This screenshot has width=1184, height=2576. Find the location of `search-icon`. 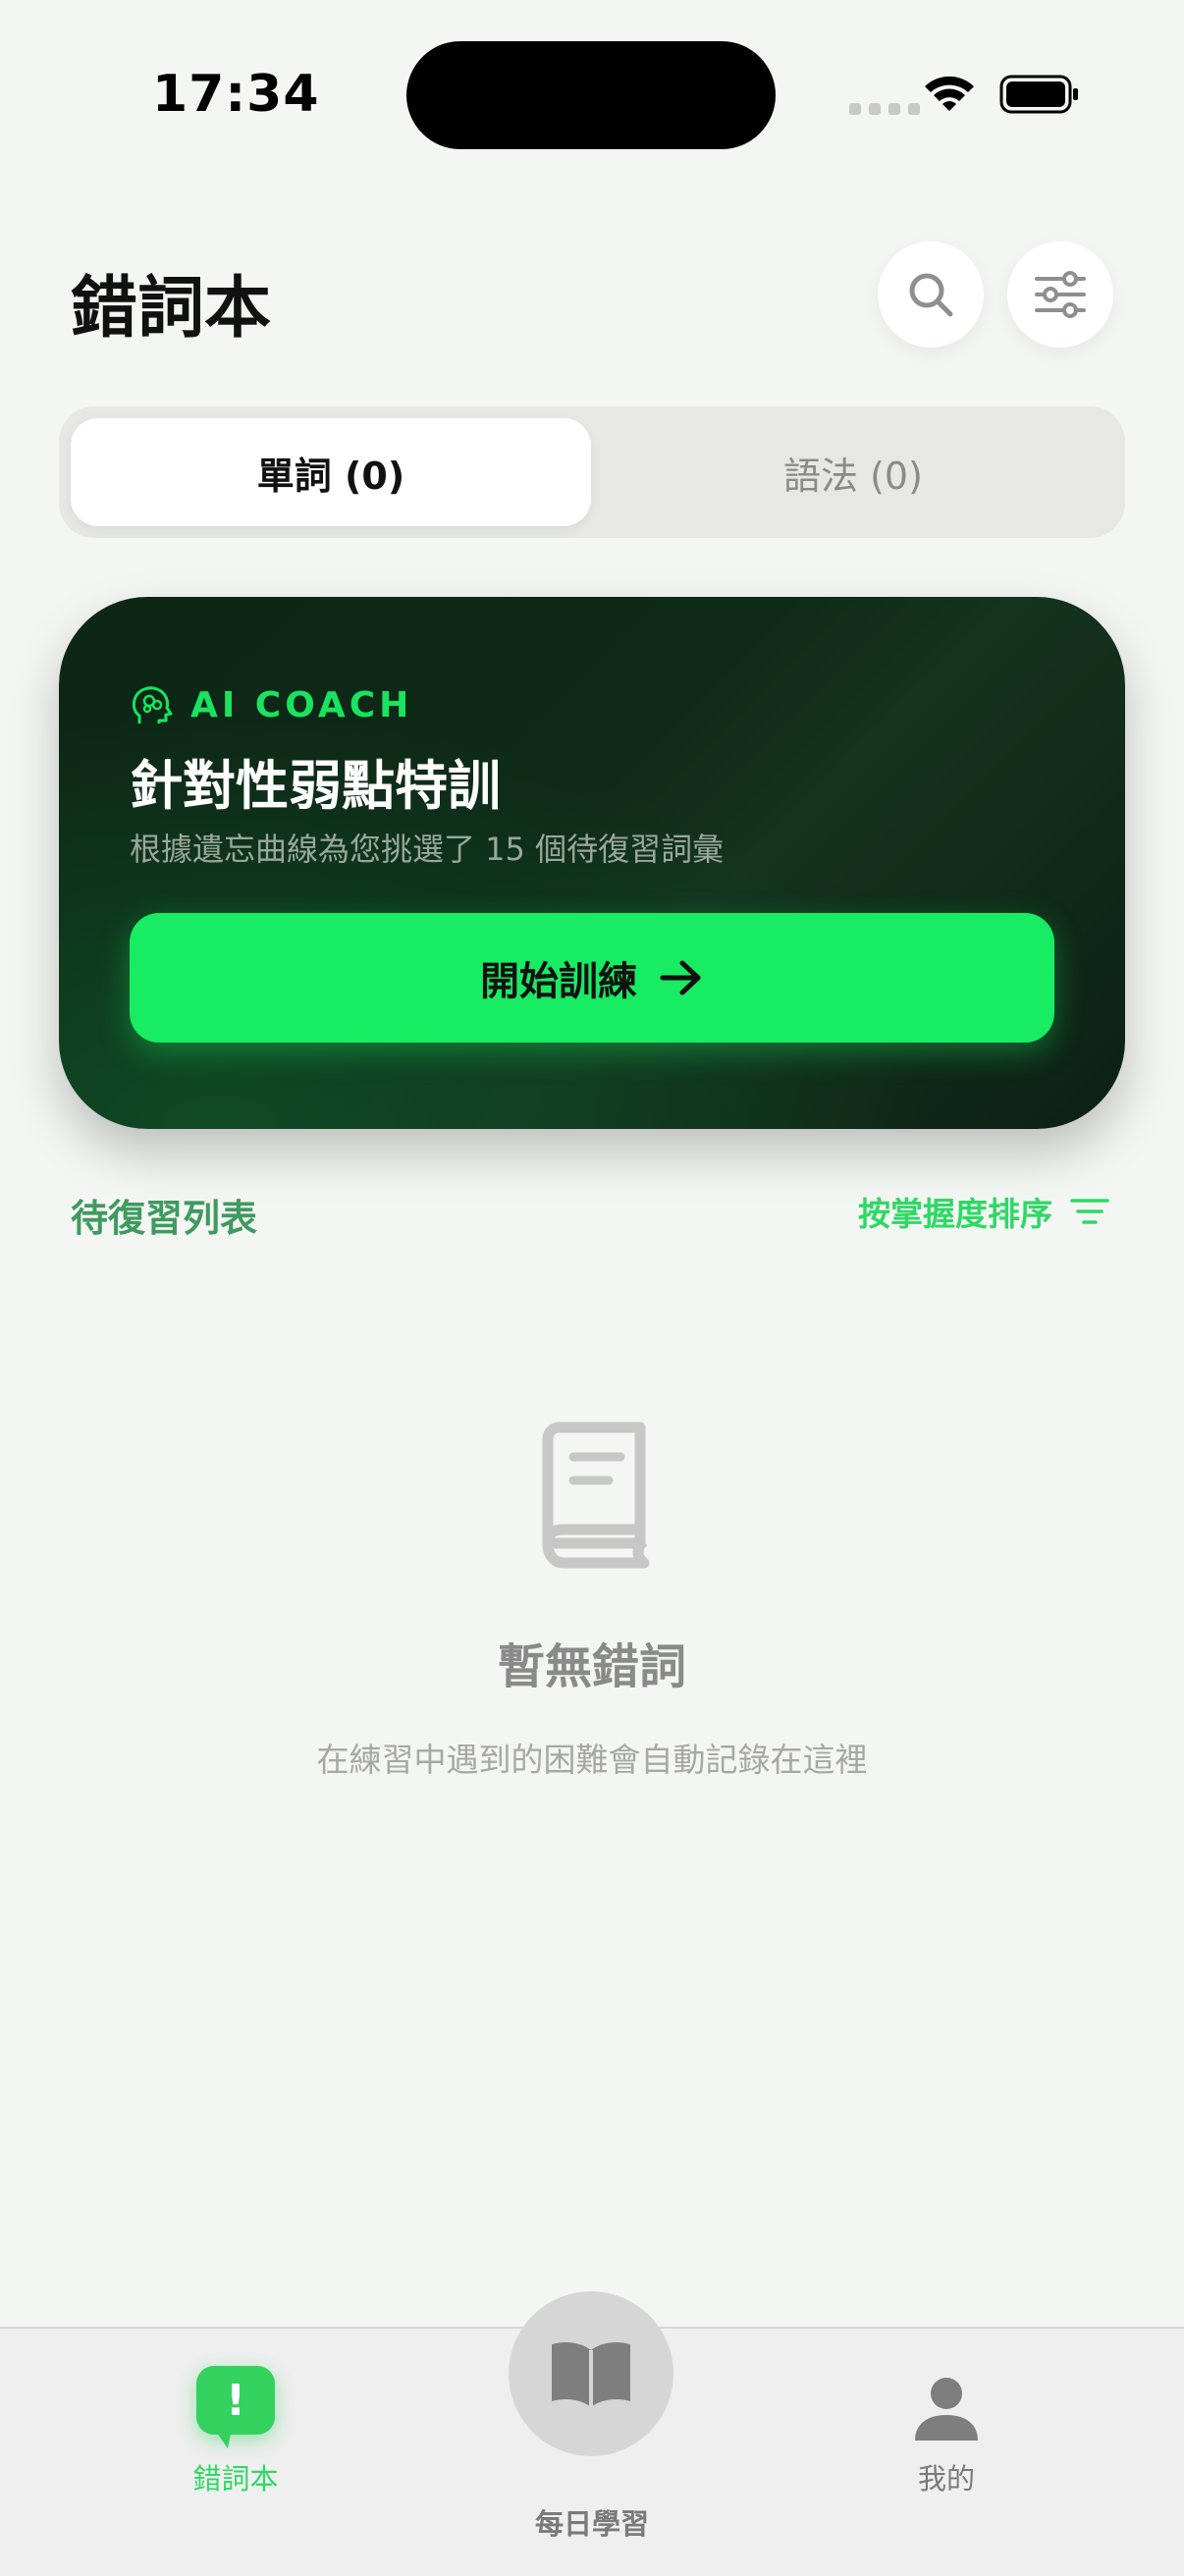

search-icon is located at coordinates (931, 295).